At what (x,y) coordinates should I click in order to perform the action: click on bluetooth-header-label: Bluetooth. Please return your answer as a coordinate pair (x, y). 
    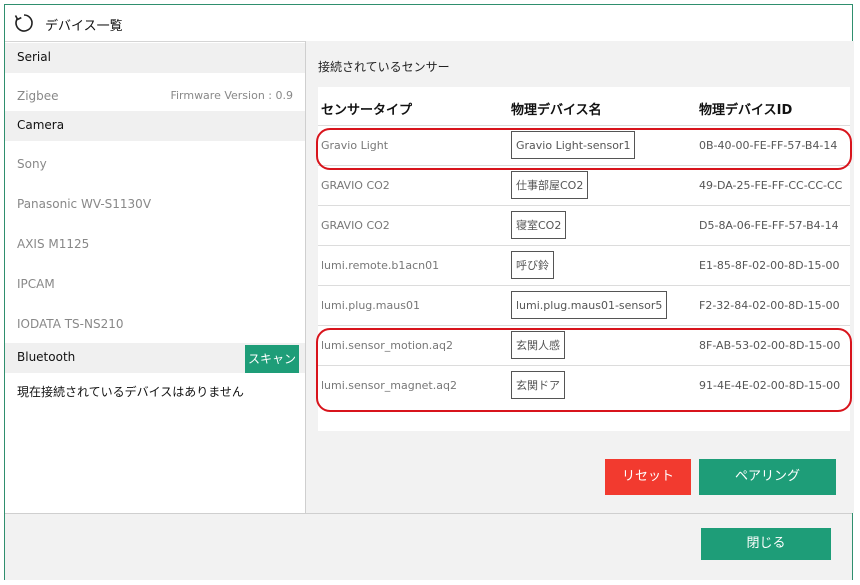
    Looking at the image, I should click on (46, 357).